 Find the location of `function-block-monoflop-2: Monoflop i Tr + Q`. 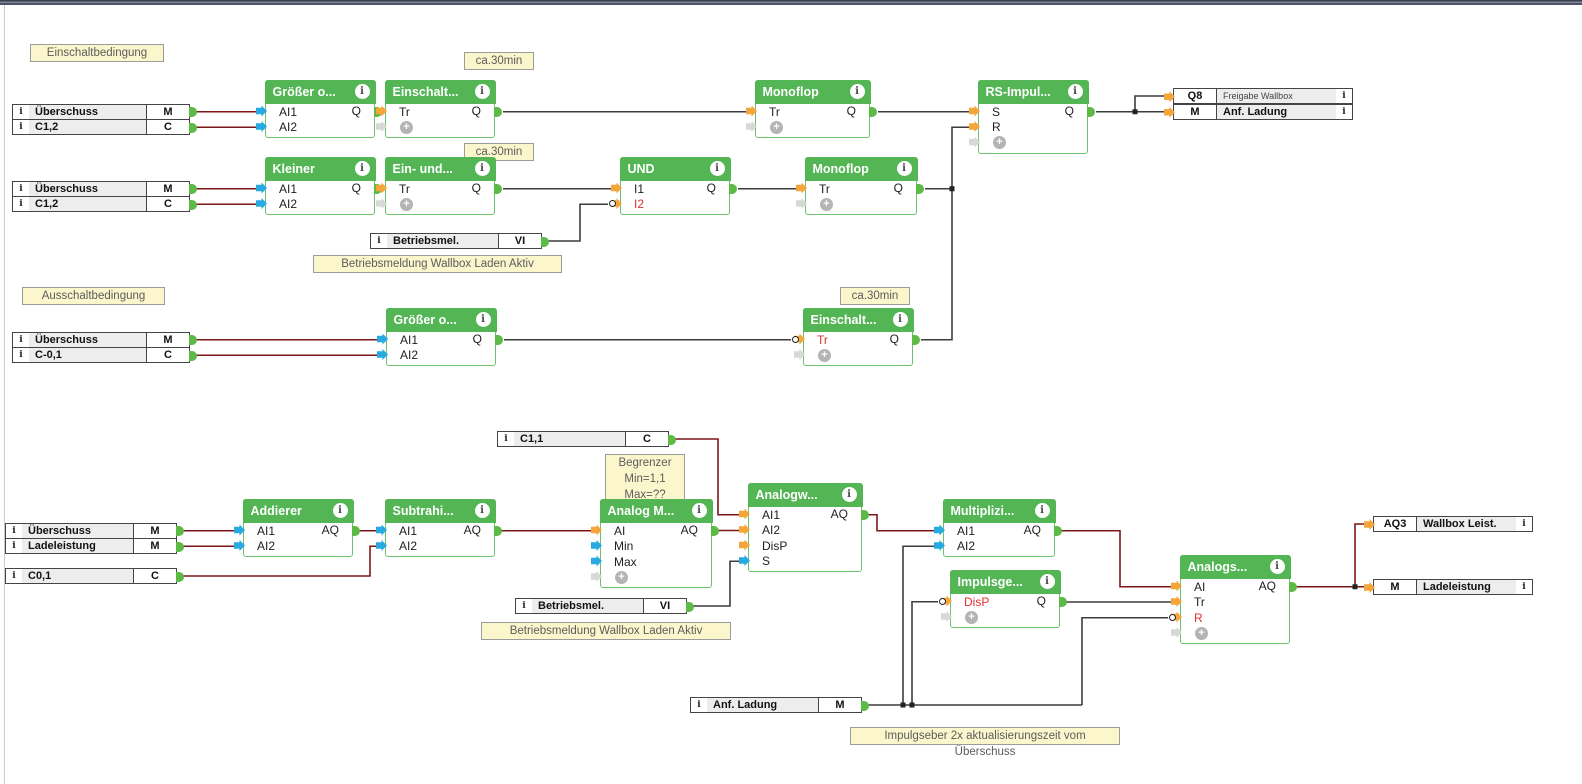

function-block-monoflop-2: Monoflop i Tr + Q is located at coordinates (860, 185).